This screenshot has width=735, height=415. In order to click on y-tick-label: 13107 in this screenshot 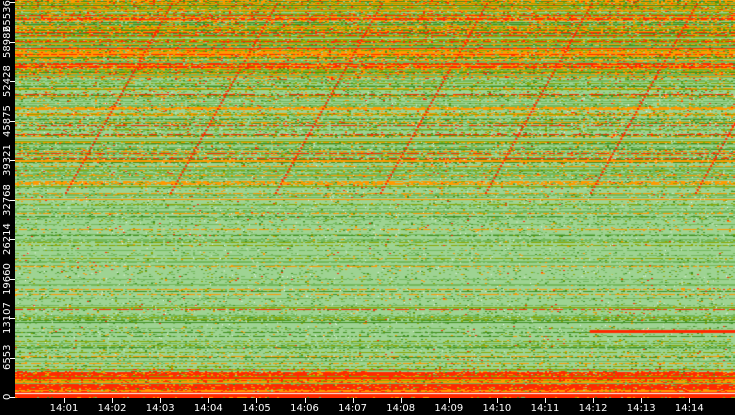, I will do `click(7, 318)`.